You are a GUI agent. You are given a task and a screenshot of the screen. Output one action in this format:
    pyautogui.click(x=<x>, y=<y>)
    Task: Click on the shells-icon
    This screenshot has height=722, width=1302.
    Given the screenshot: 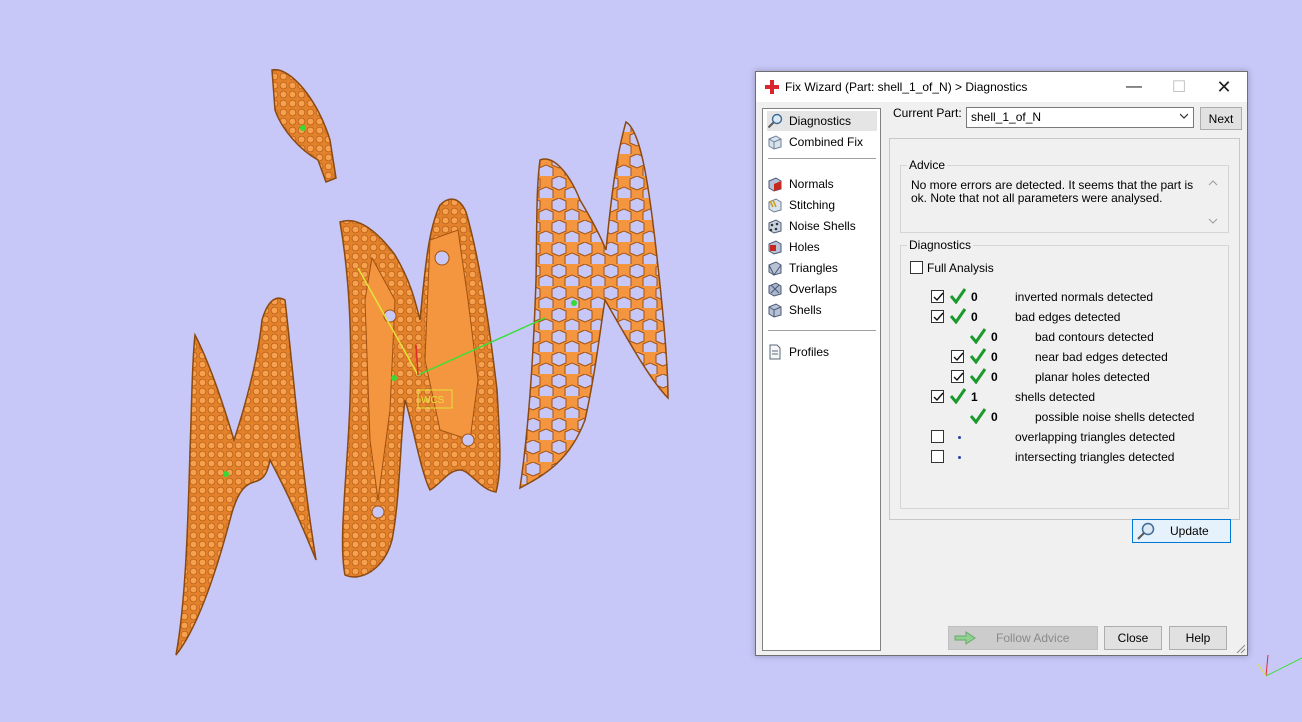 What is the action you would take?
    pyautogui.click(x=775, y=310)
    